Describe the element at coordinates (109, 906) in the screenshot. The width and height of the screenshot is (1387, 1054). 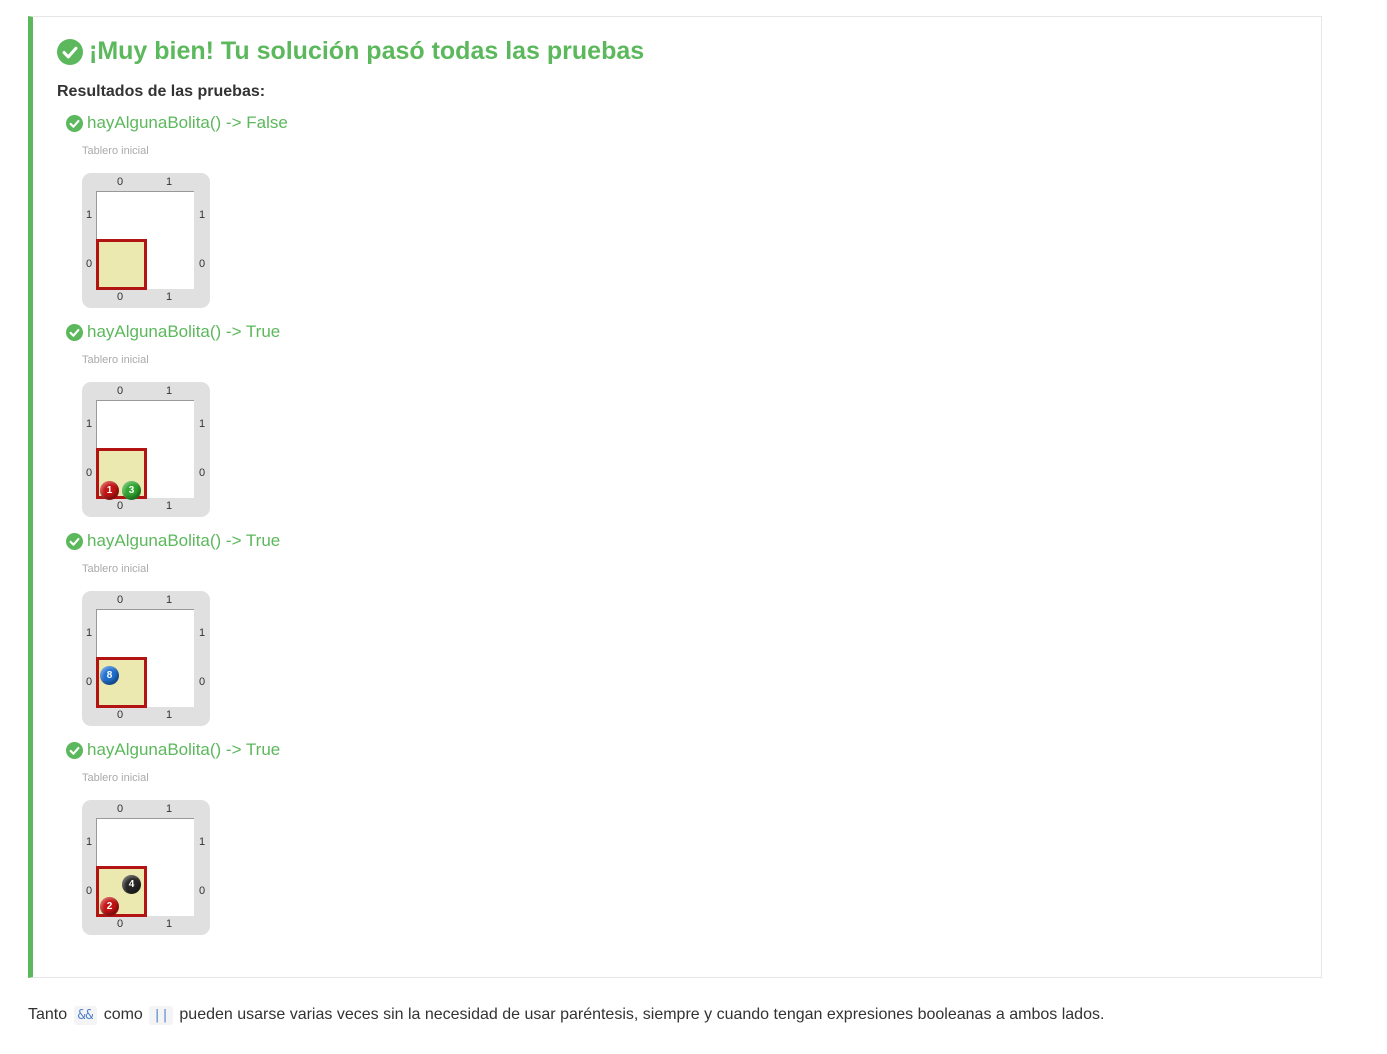
I see `red-ball: 2` at that location.